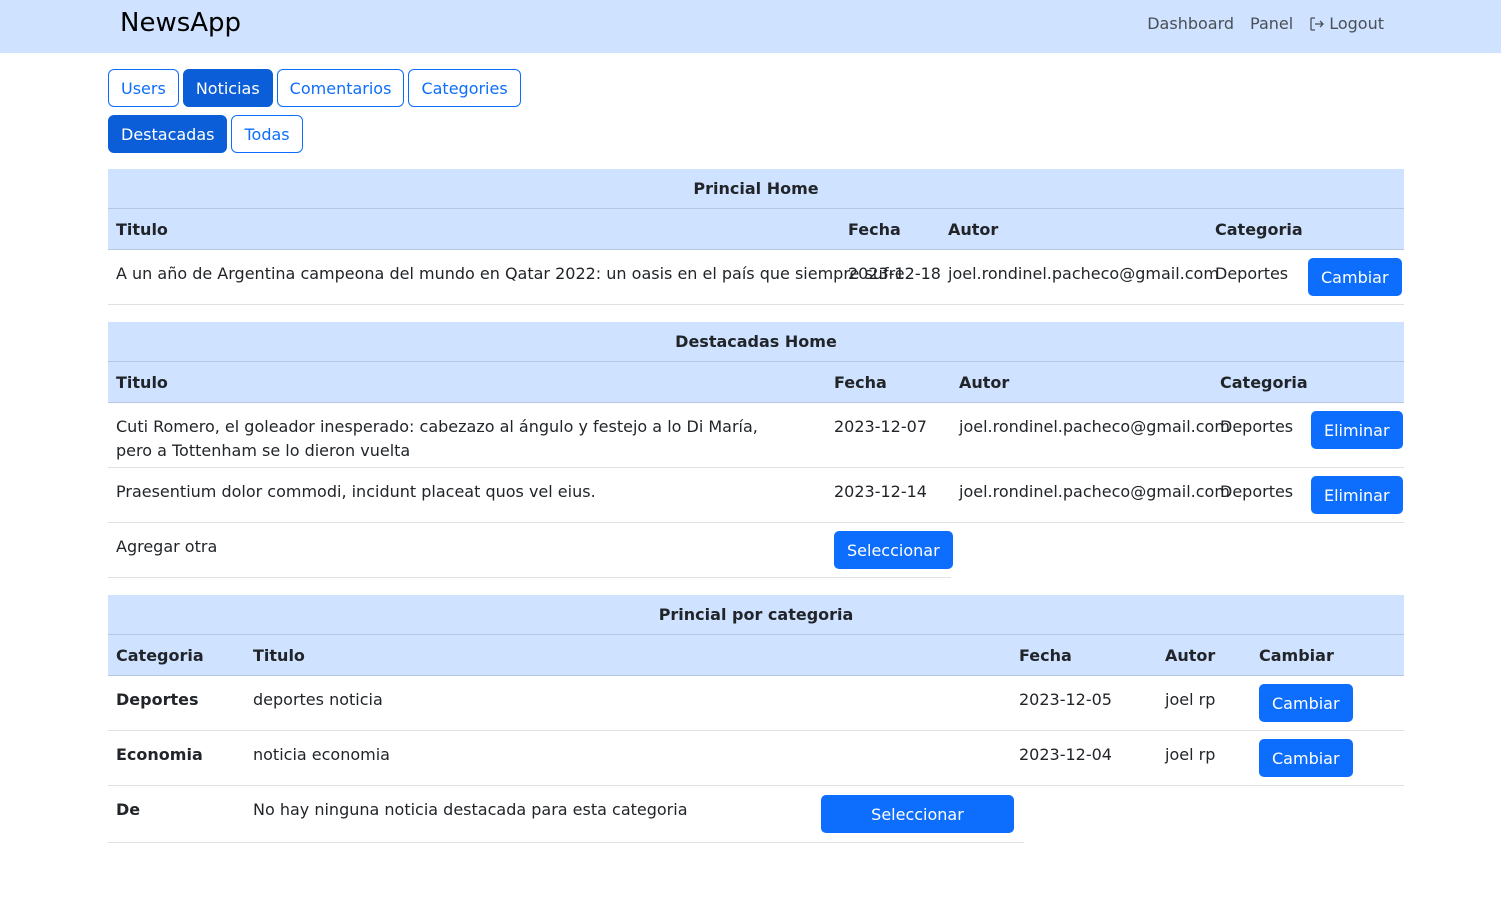  Describe the element at coordinates (1065, 754) in the screenshot. I see `row-fecha: 2023-12-04` at that location.